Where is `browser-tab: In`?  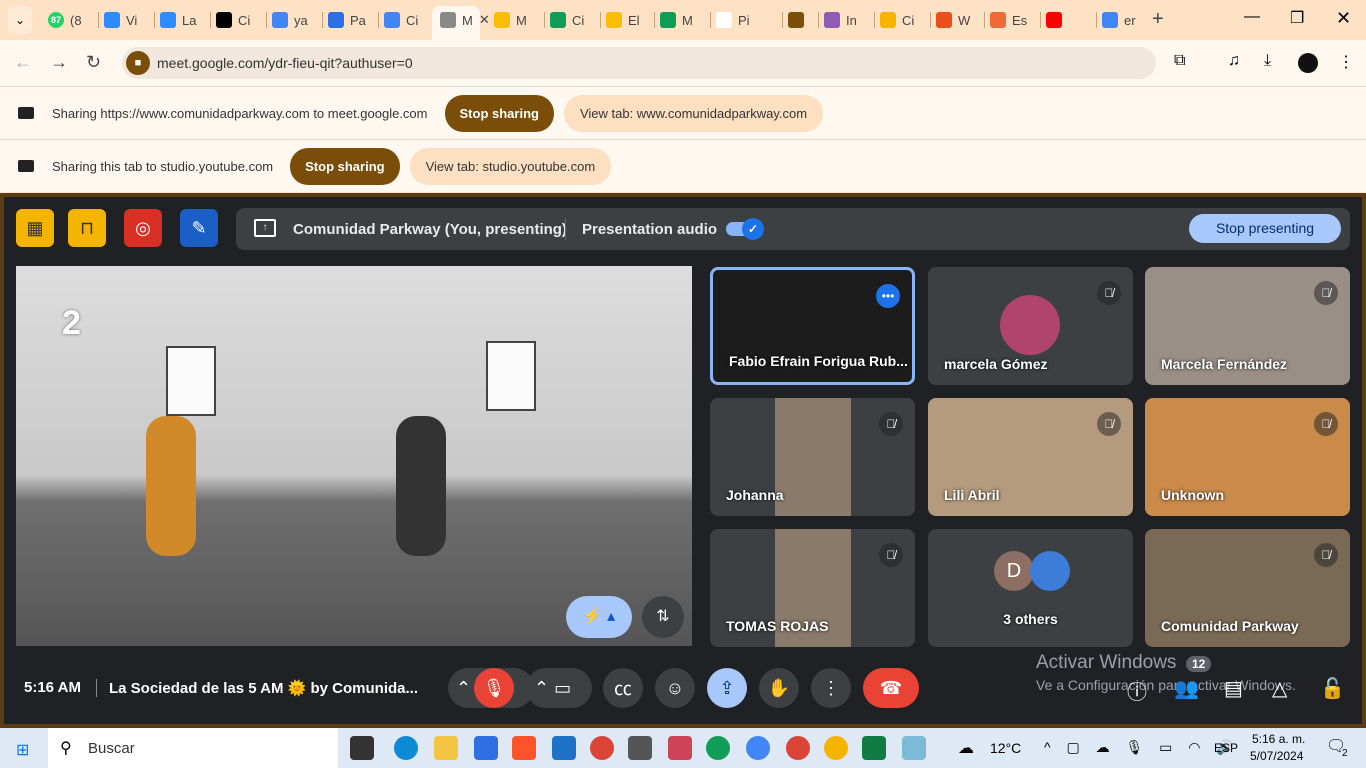
browser-tab: In is located at coordinates (840, 20).